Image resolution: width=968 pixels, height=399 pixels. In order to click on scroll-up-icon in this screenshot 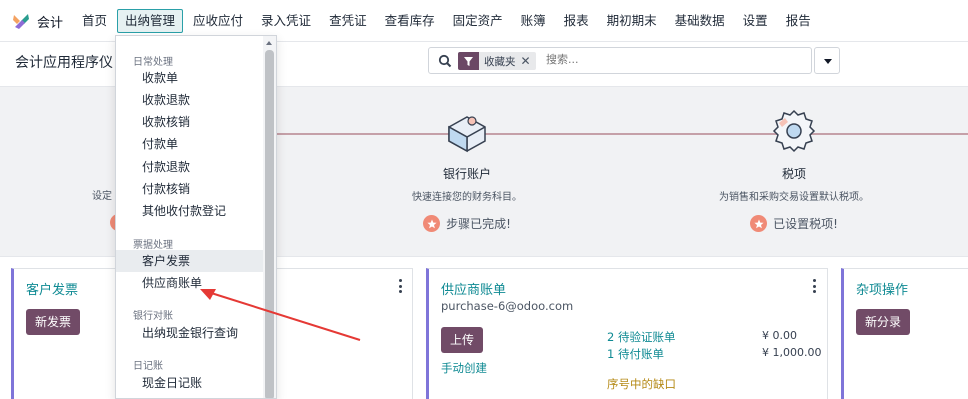, I will do `click(269, 43)`.